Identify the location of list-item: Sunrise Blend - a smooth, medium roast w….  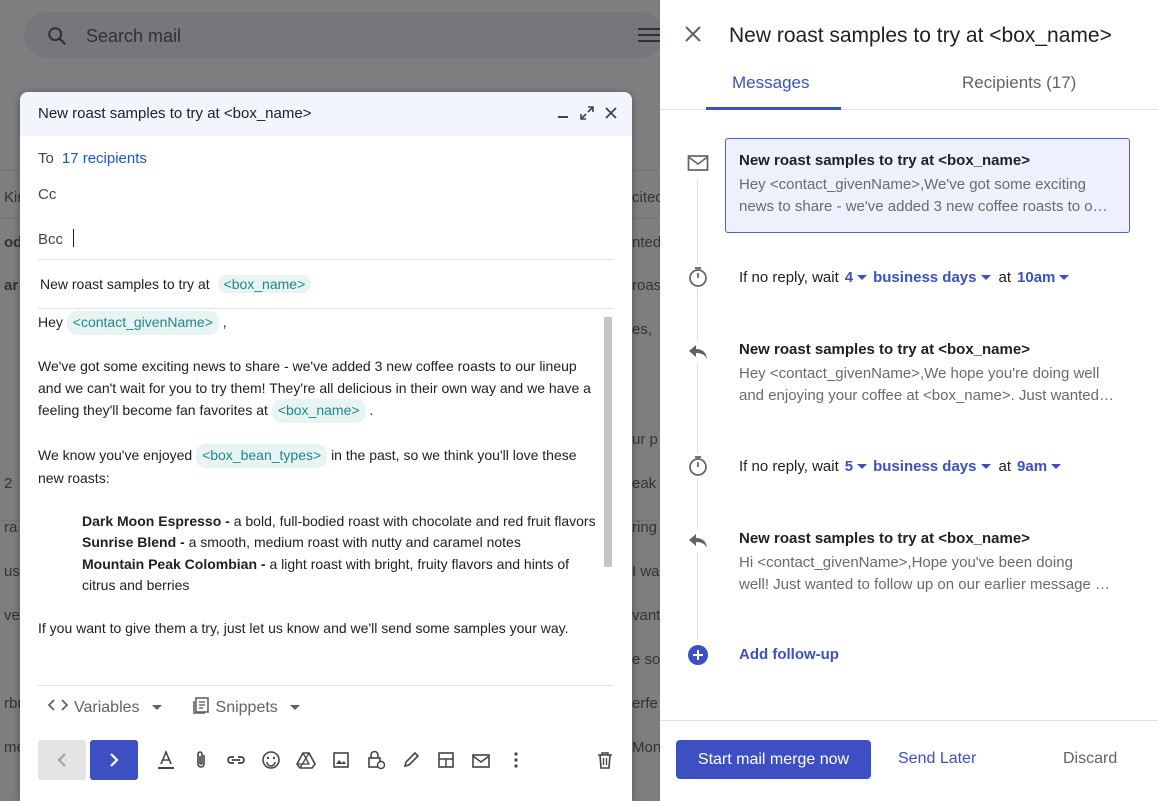
(340, 543).